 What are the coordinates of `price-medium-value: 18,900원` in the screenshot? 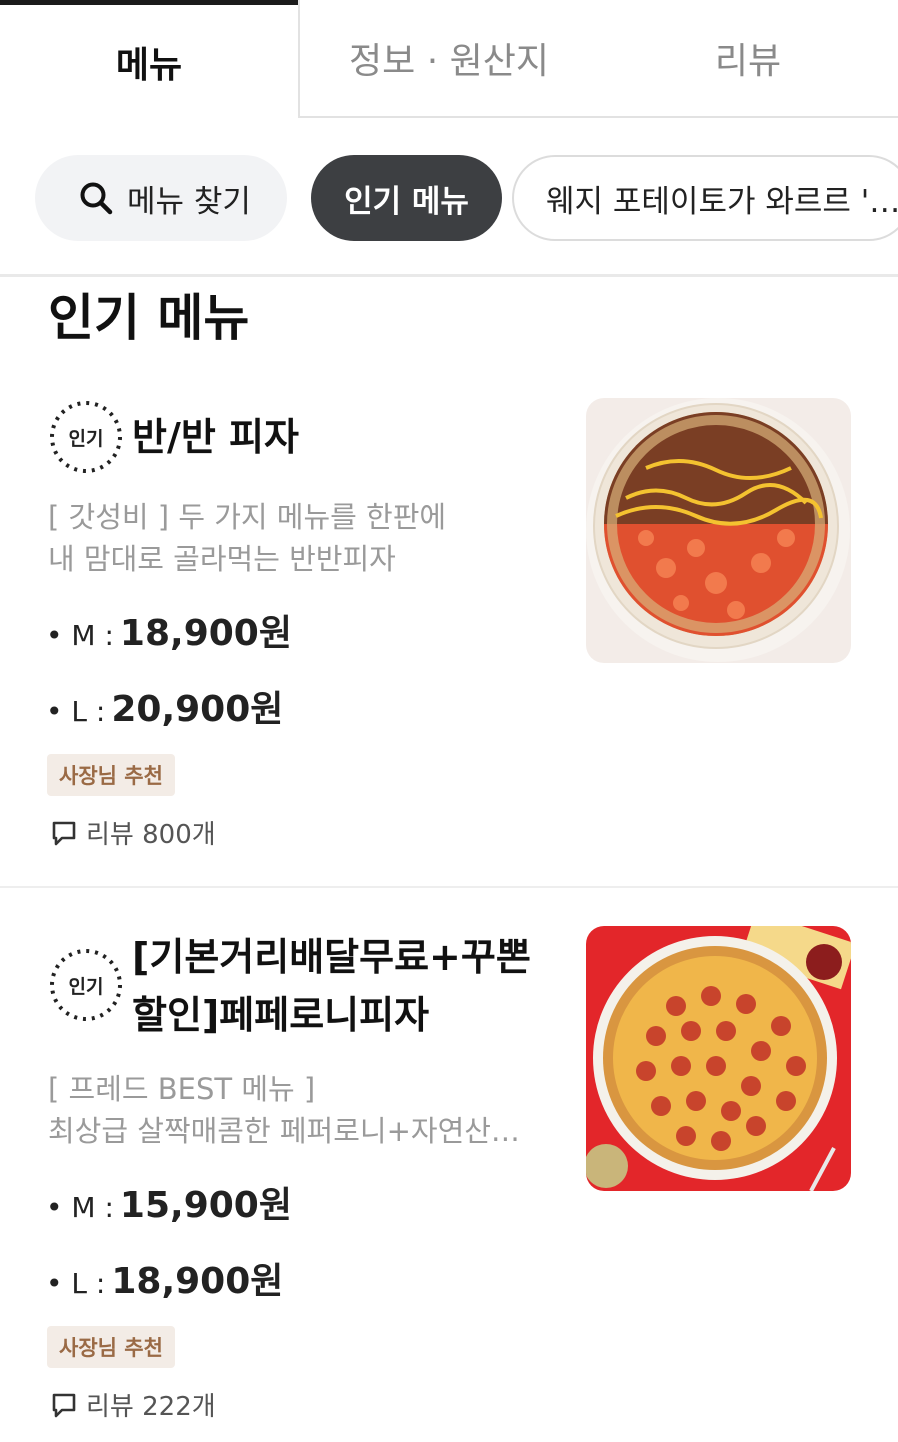 It's located at (205, 633).